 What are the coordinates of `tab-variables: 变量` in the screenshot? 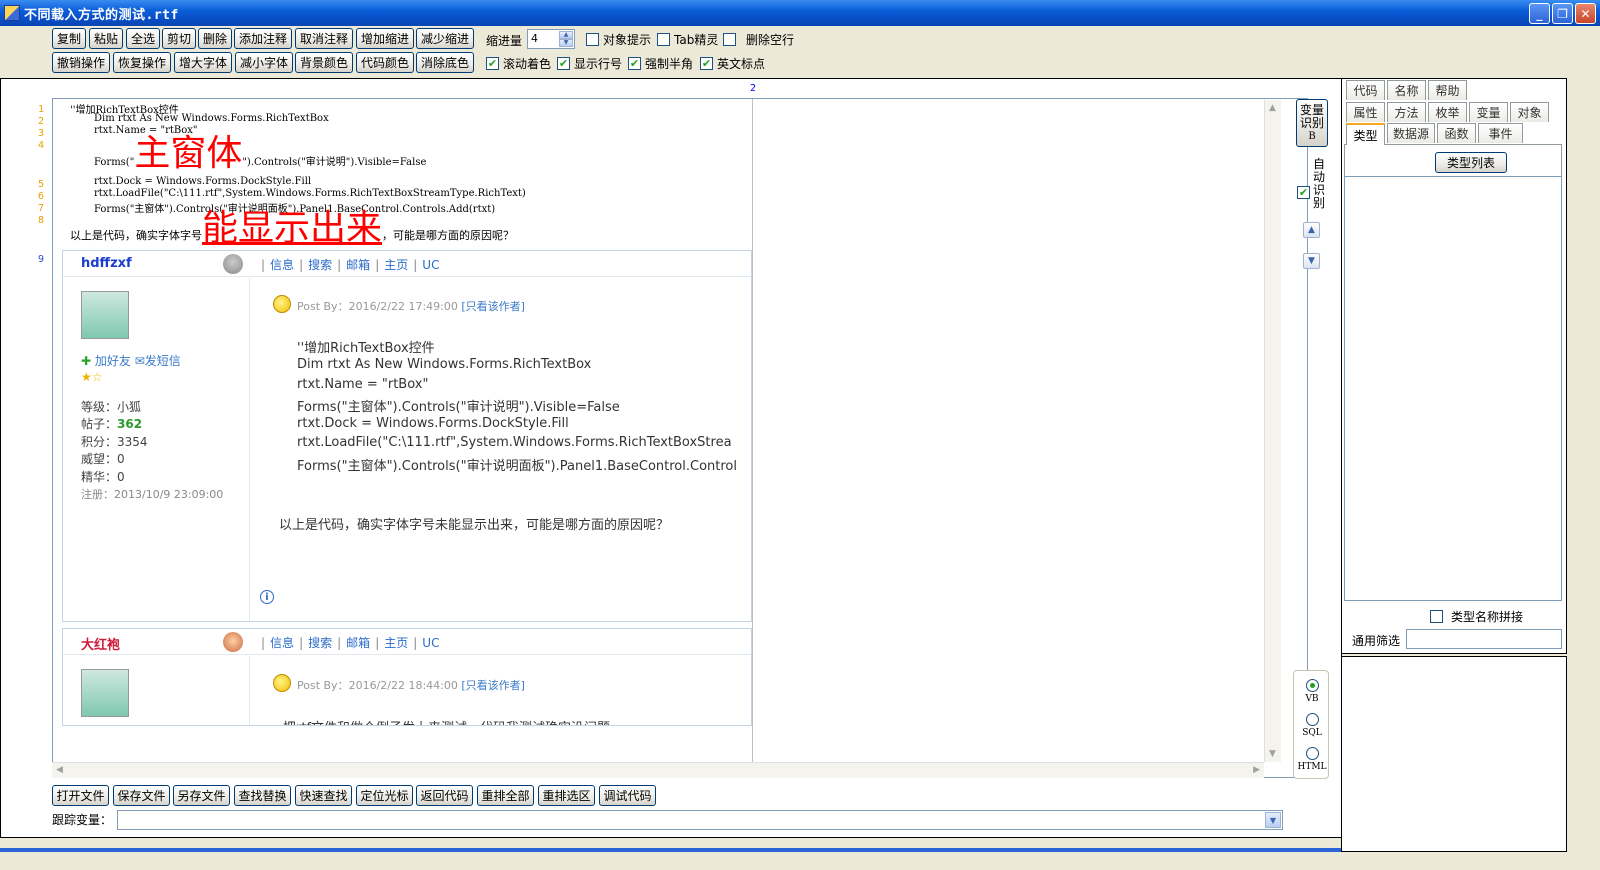 It's located at (1488, 112).